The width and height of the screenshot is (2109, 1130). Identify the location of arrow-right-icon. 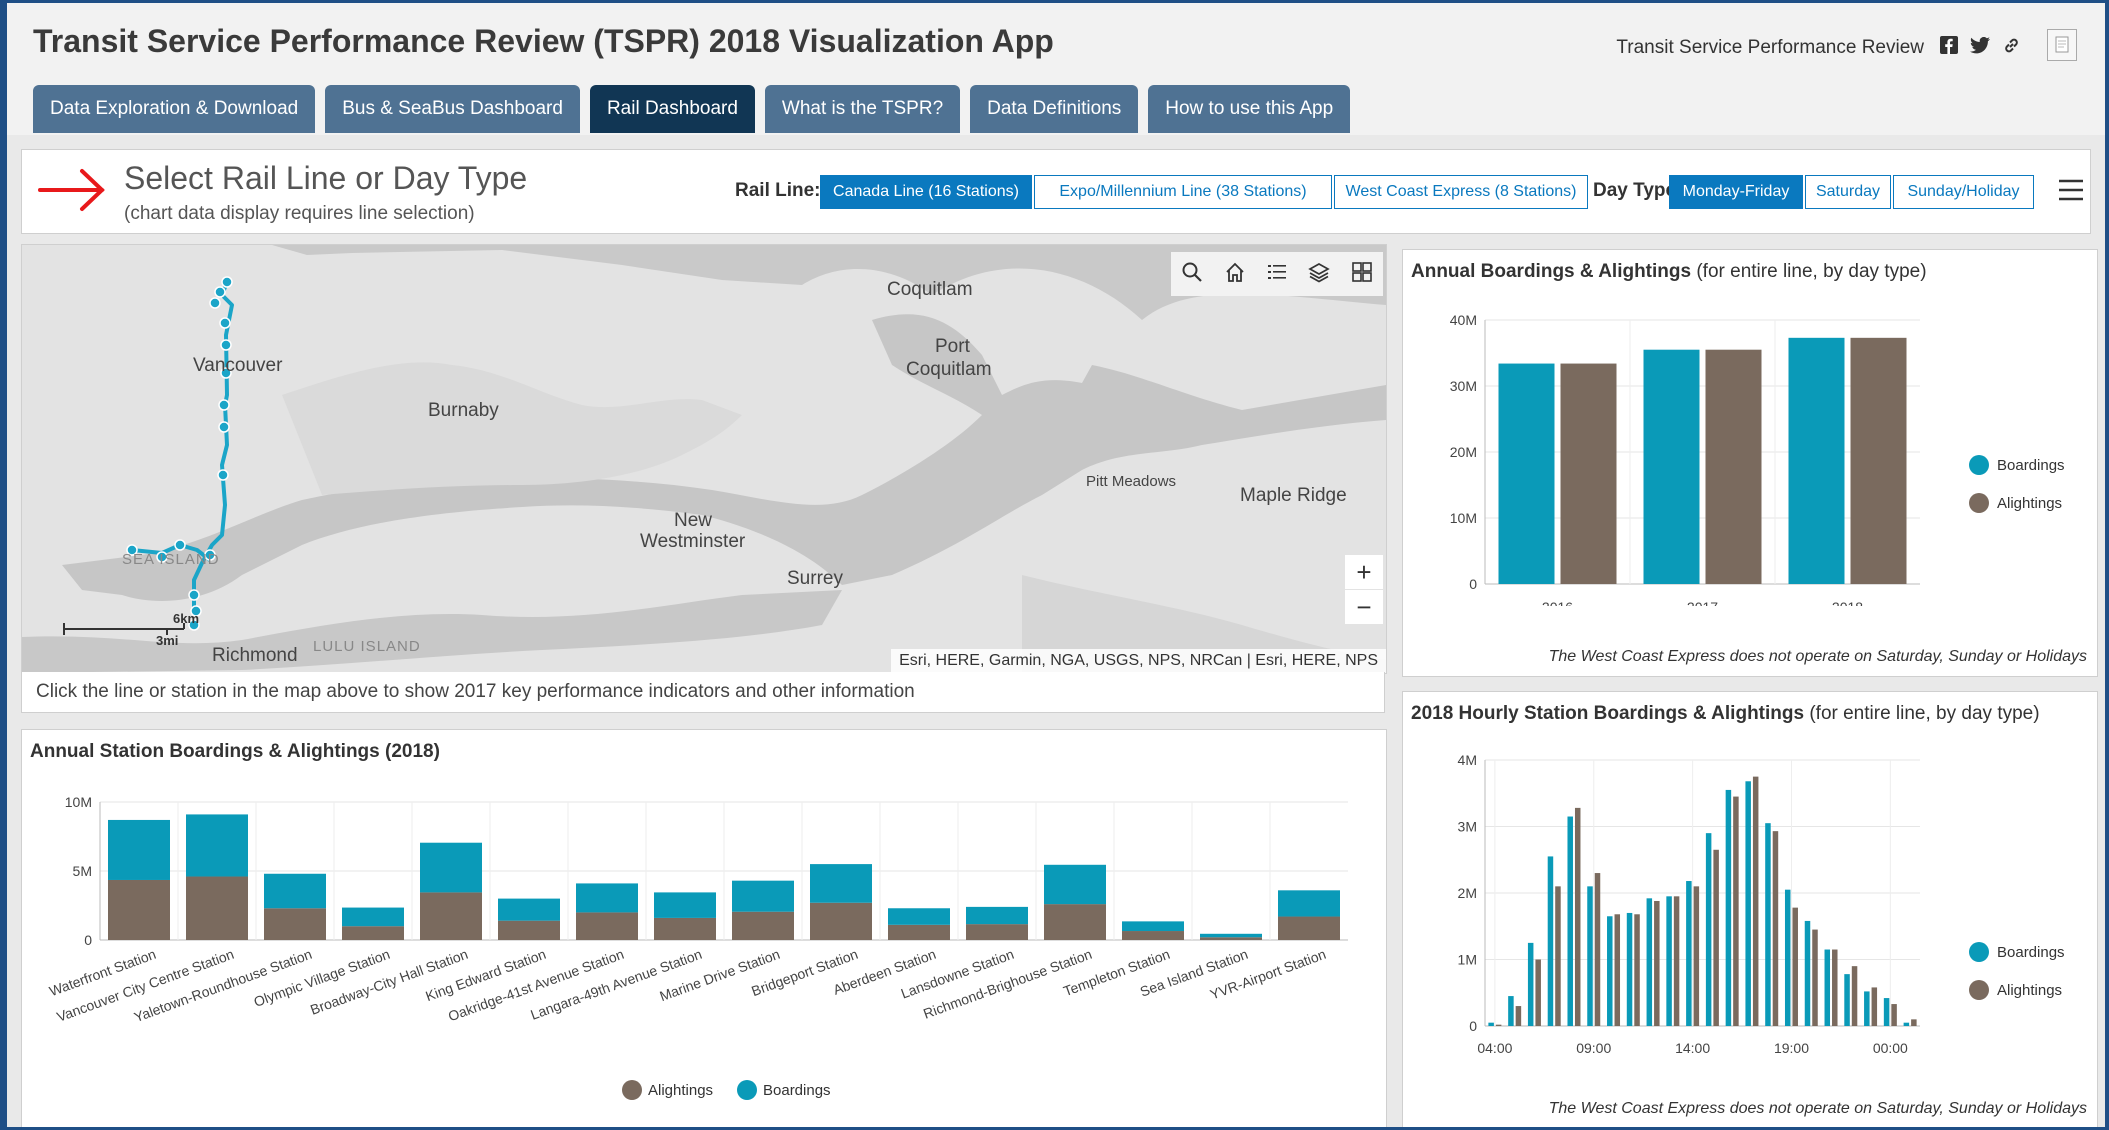
(72, 192).